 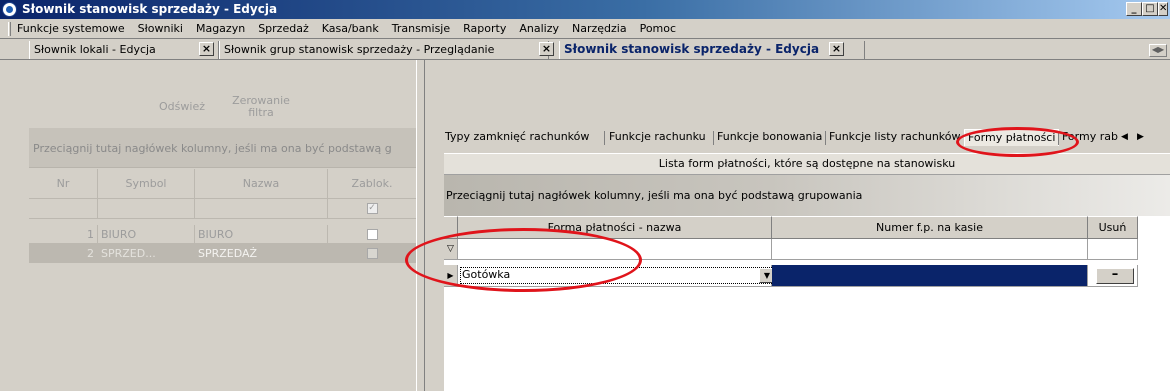 I want to click on refresh-button: Odśwież, so click(x=182, y=106).